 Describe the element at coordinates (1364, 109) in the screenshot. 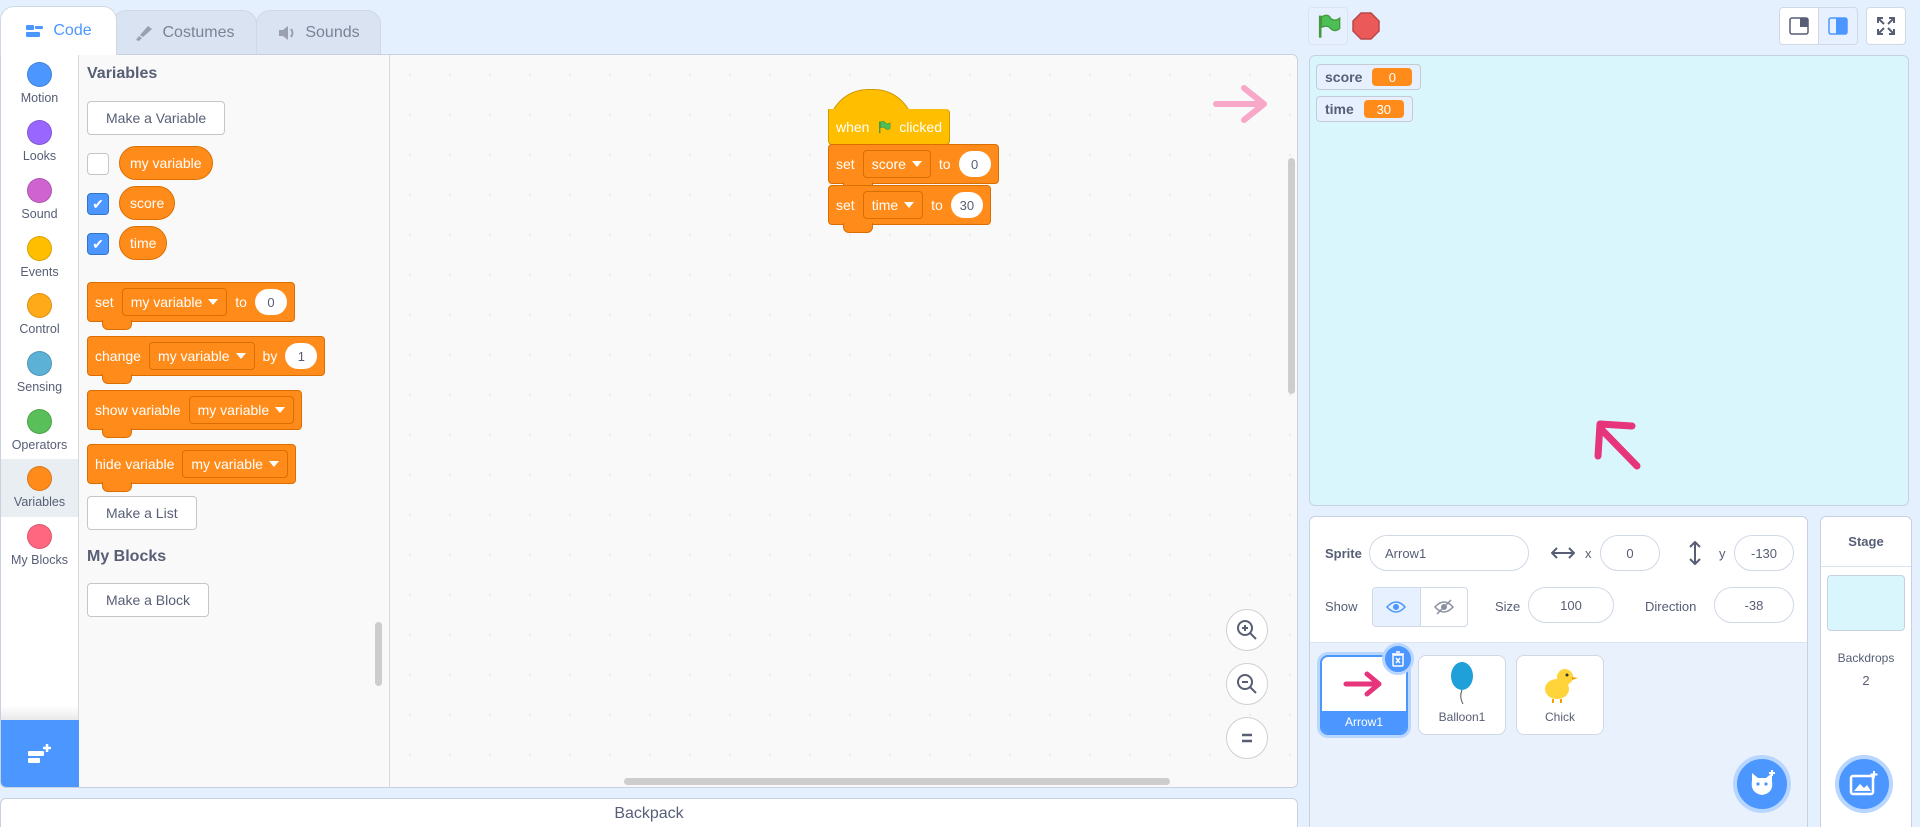

I see `monitor-time: time 30` at that location.